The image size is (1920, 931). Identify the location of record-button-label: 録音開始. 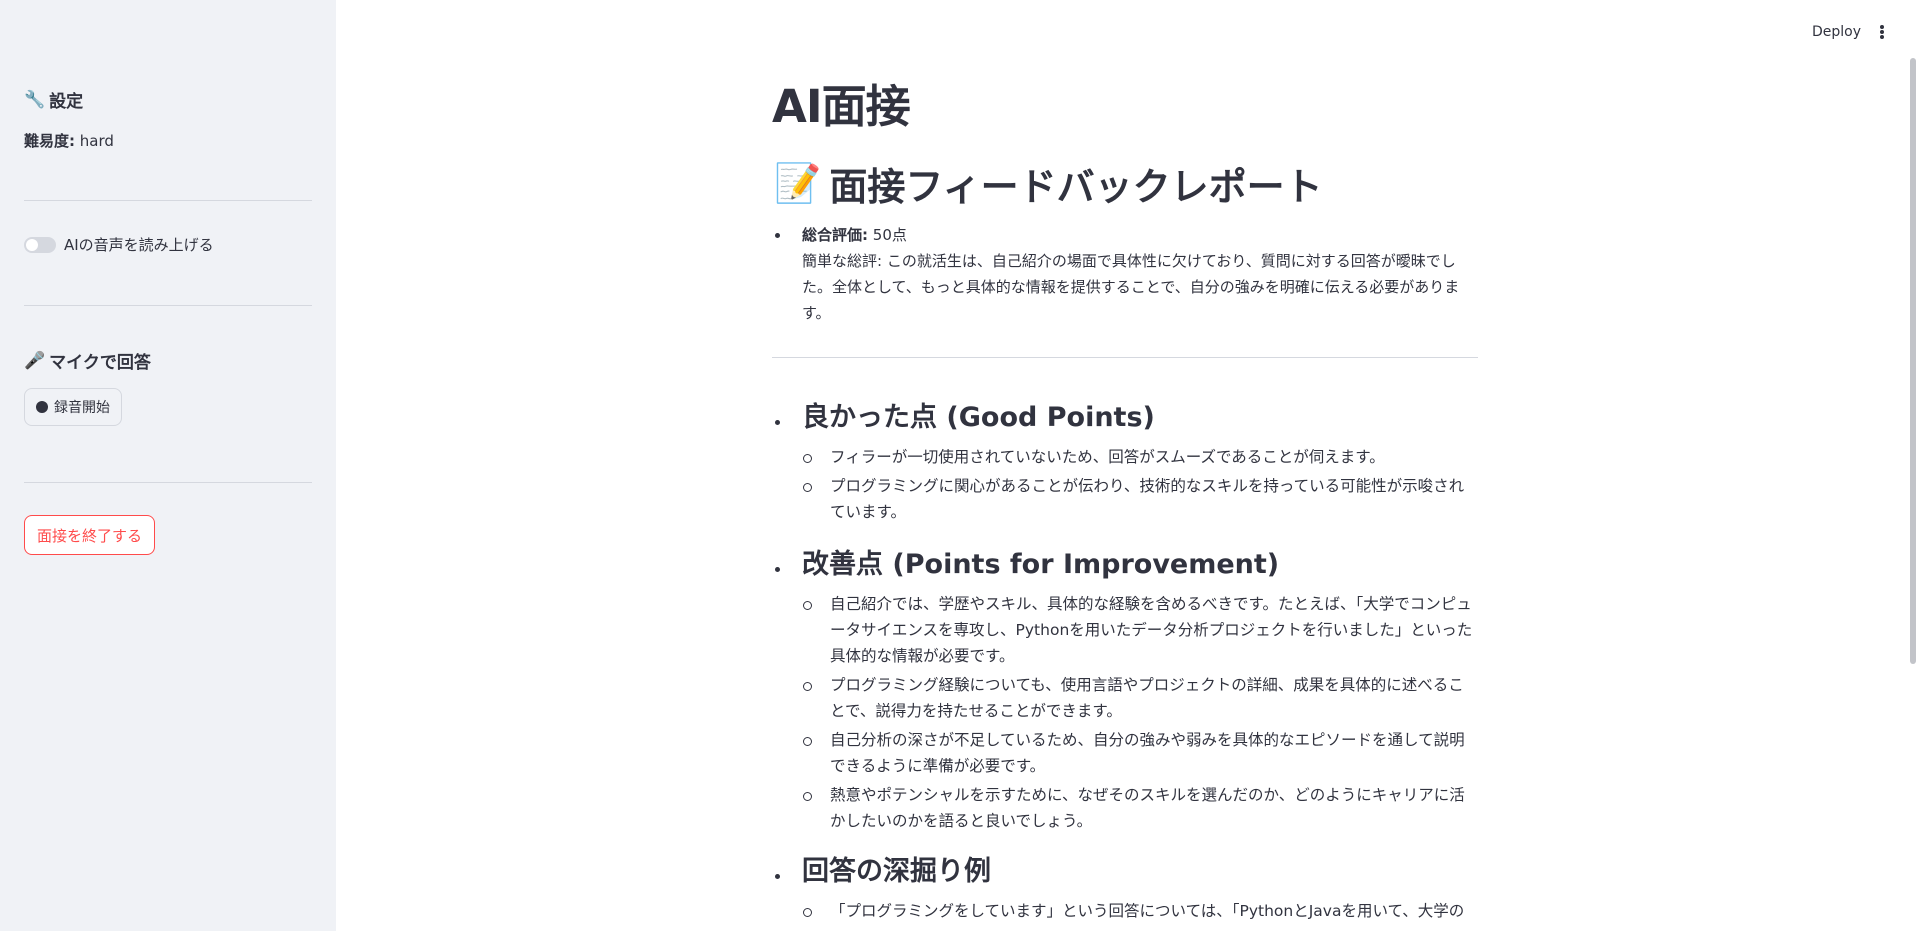
(82, 408).